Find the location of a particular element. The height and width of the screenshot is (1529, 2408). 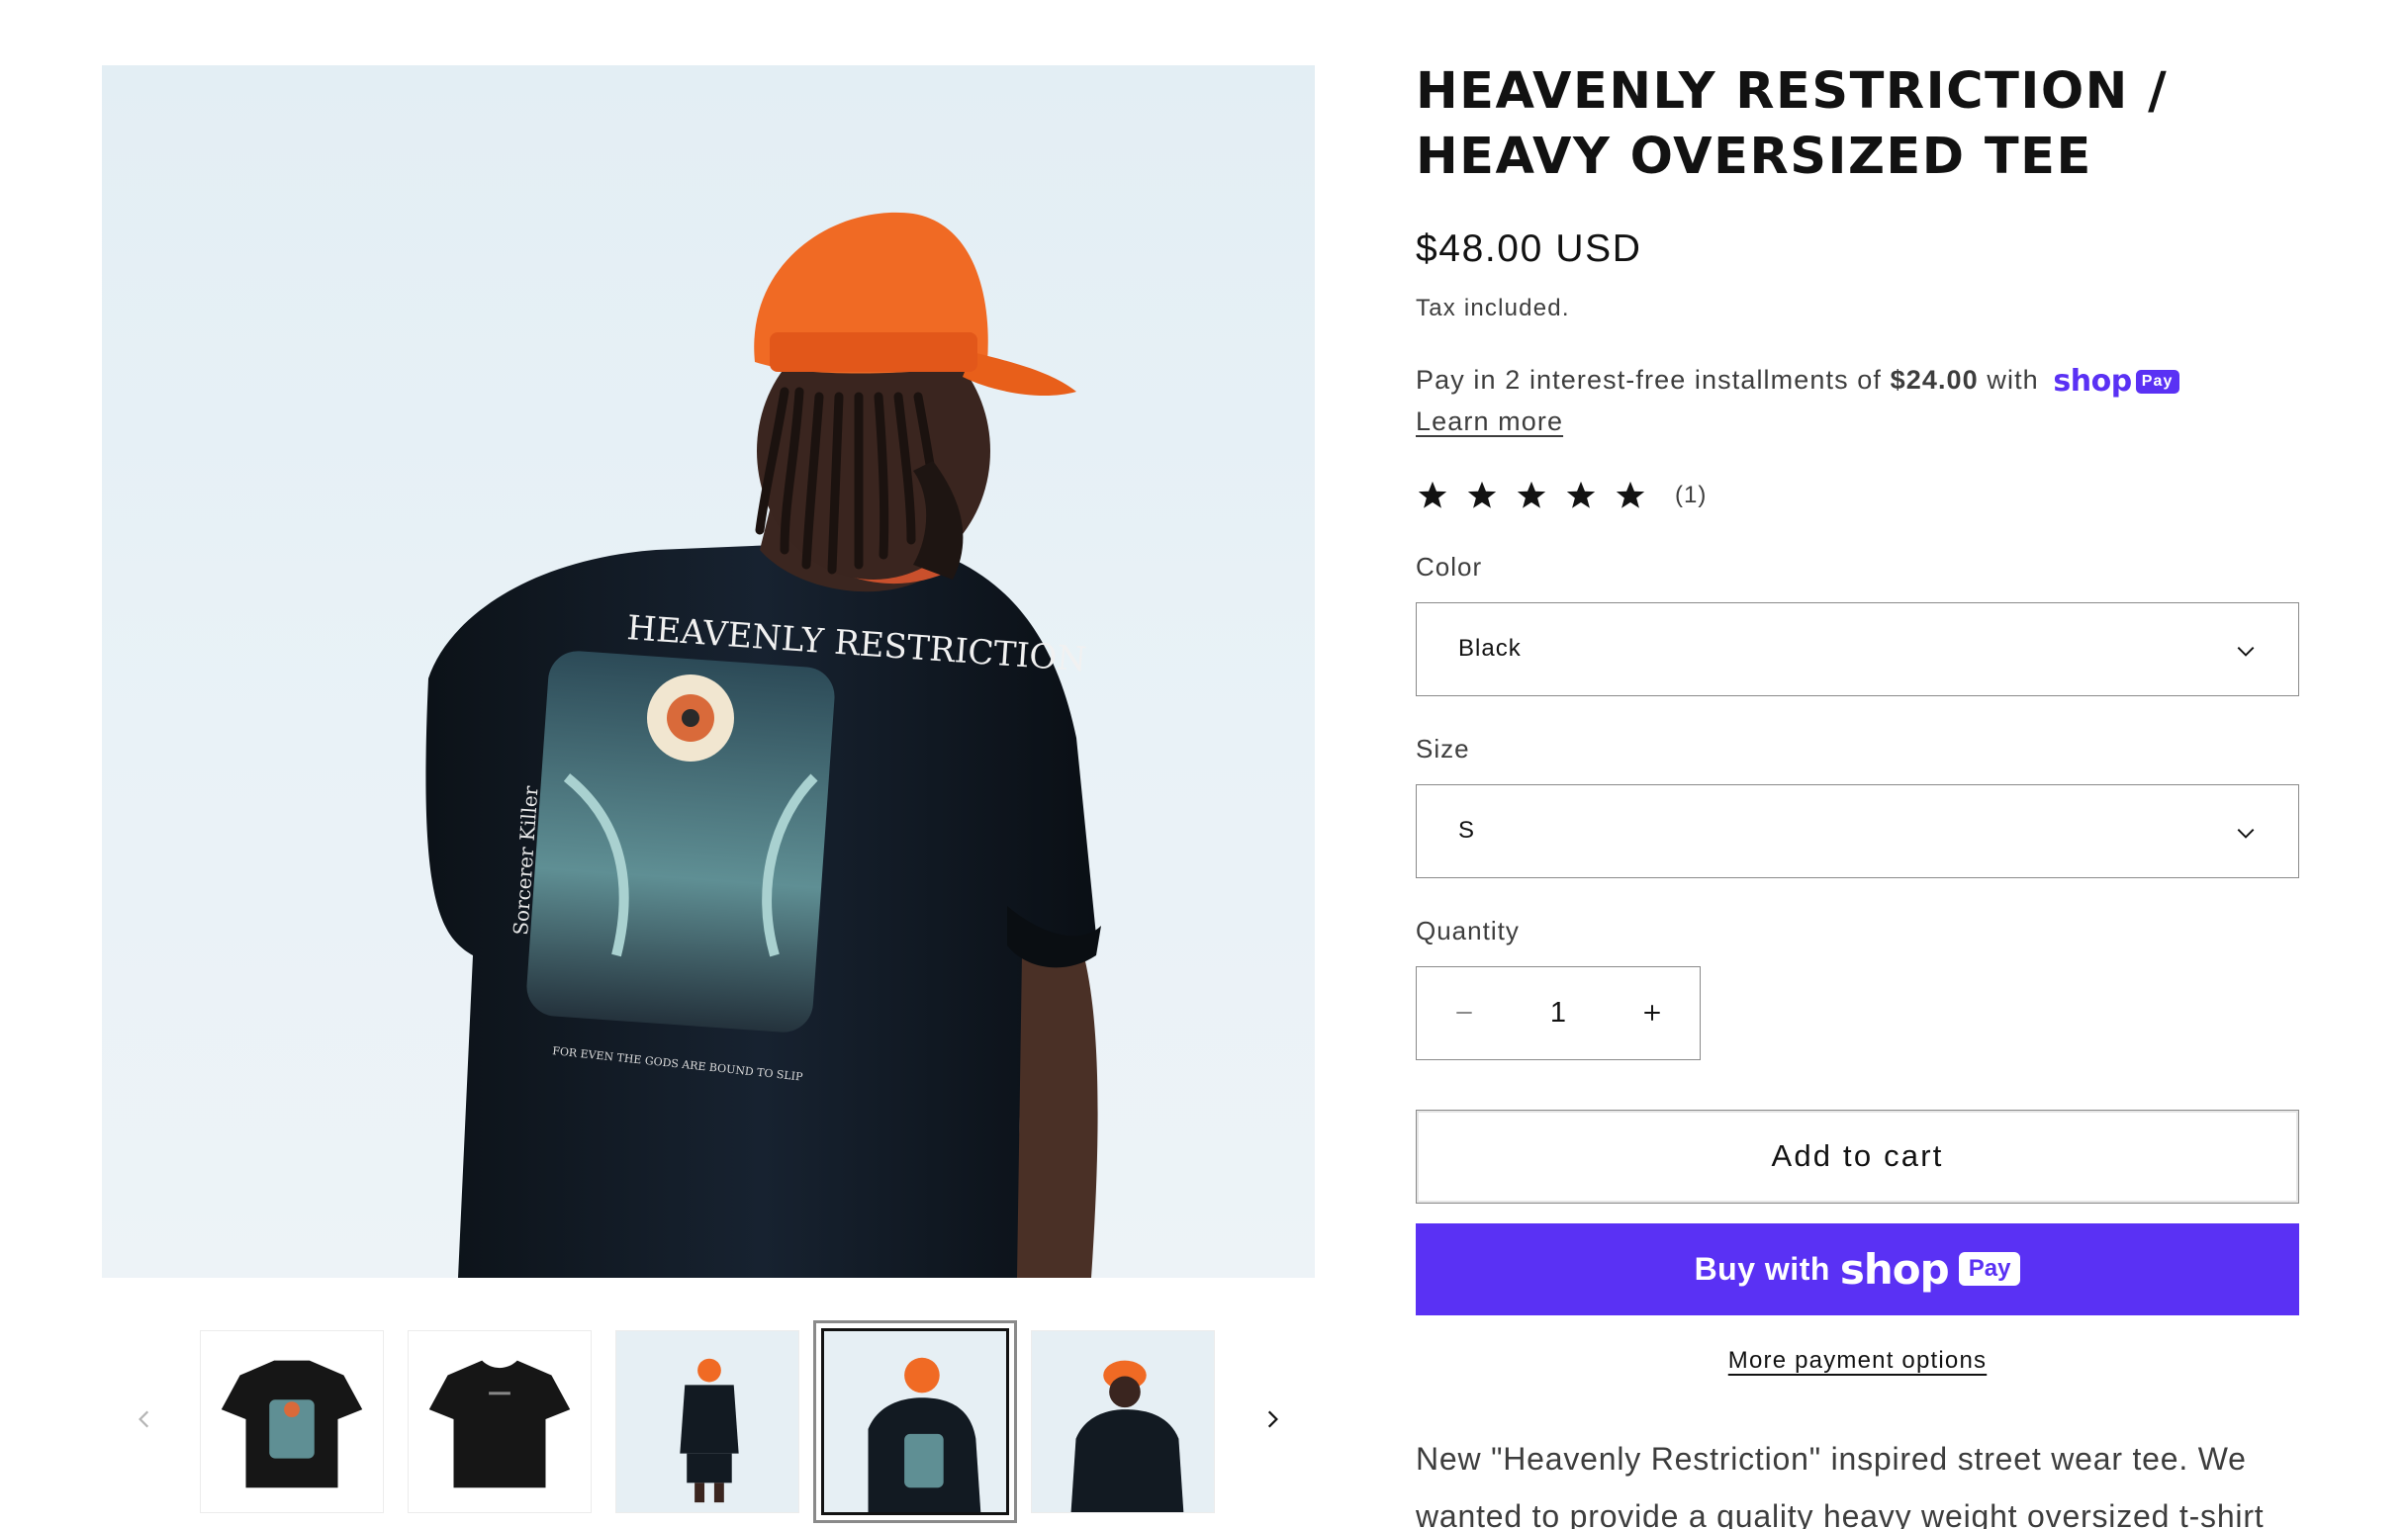

quantity-field: Quantity 1 is located at coordinates (1857, 988).